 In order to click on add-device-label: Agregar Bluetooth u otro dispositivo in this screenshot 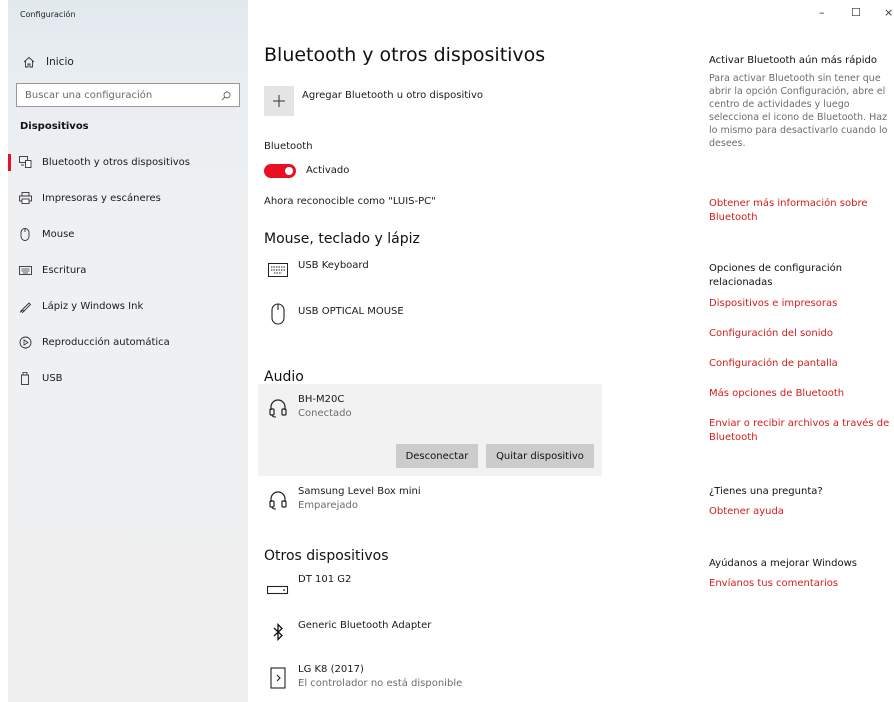, I will do `click(392, 95)`.